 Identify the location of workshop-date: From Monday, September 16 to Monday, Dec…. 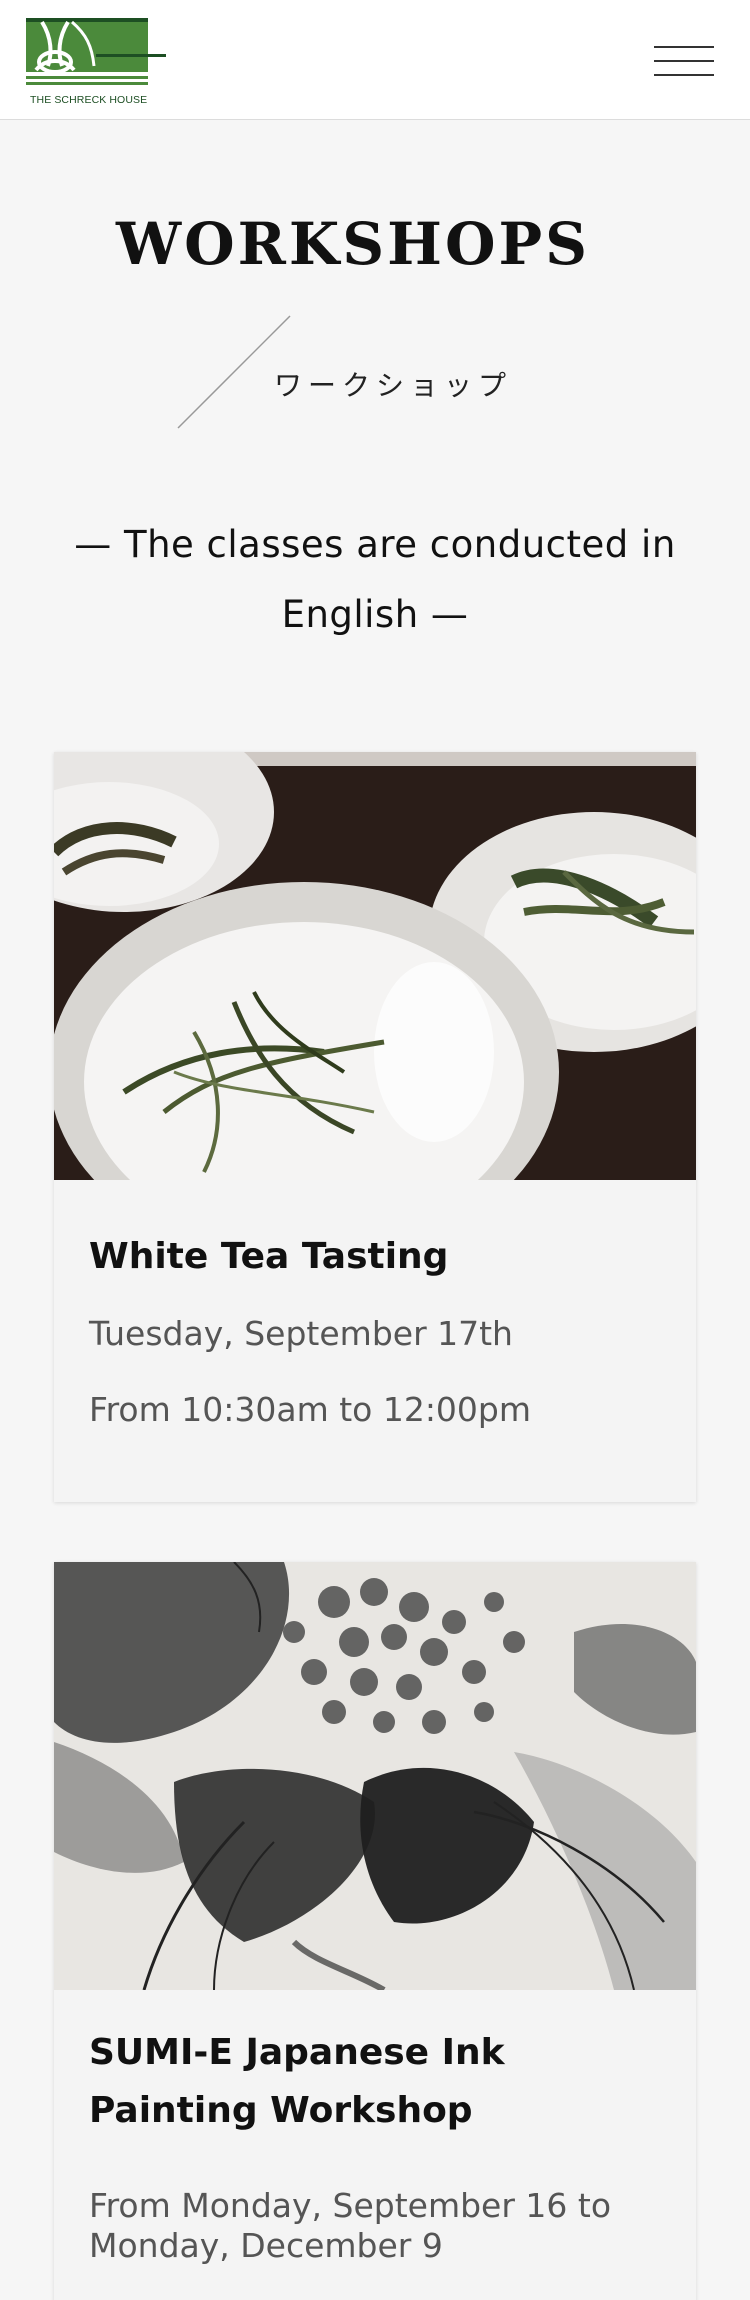
(350, 2225).